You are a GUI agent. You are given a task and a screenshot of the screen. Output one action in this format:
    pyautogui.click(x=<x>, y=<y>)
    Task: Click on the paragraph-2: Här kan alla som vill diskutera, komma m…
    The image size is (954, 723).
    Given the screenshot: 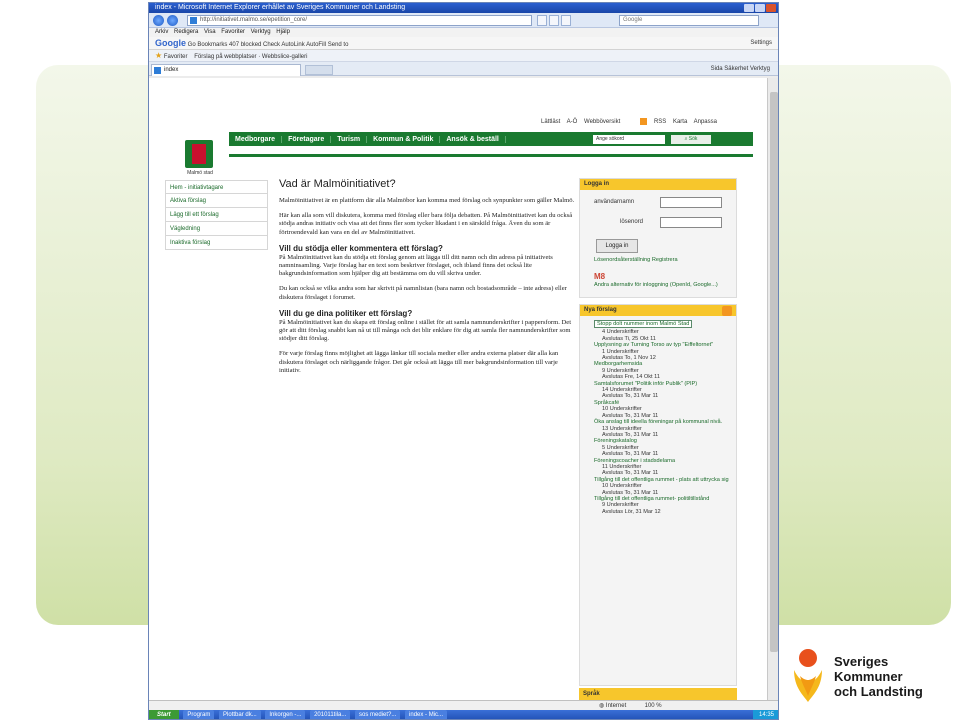 What is the action you would take?
    pyautogui.click(x=426, y=224)
    